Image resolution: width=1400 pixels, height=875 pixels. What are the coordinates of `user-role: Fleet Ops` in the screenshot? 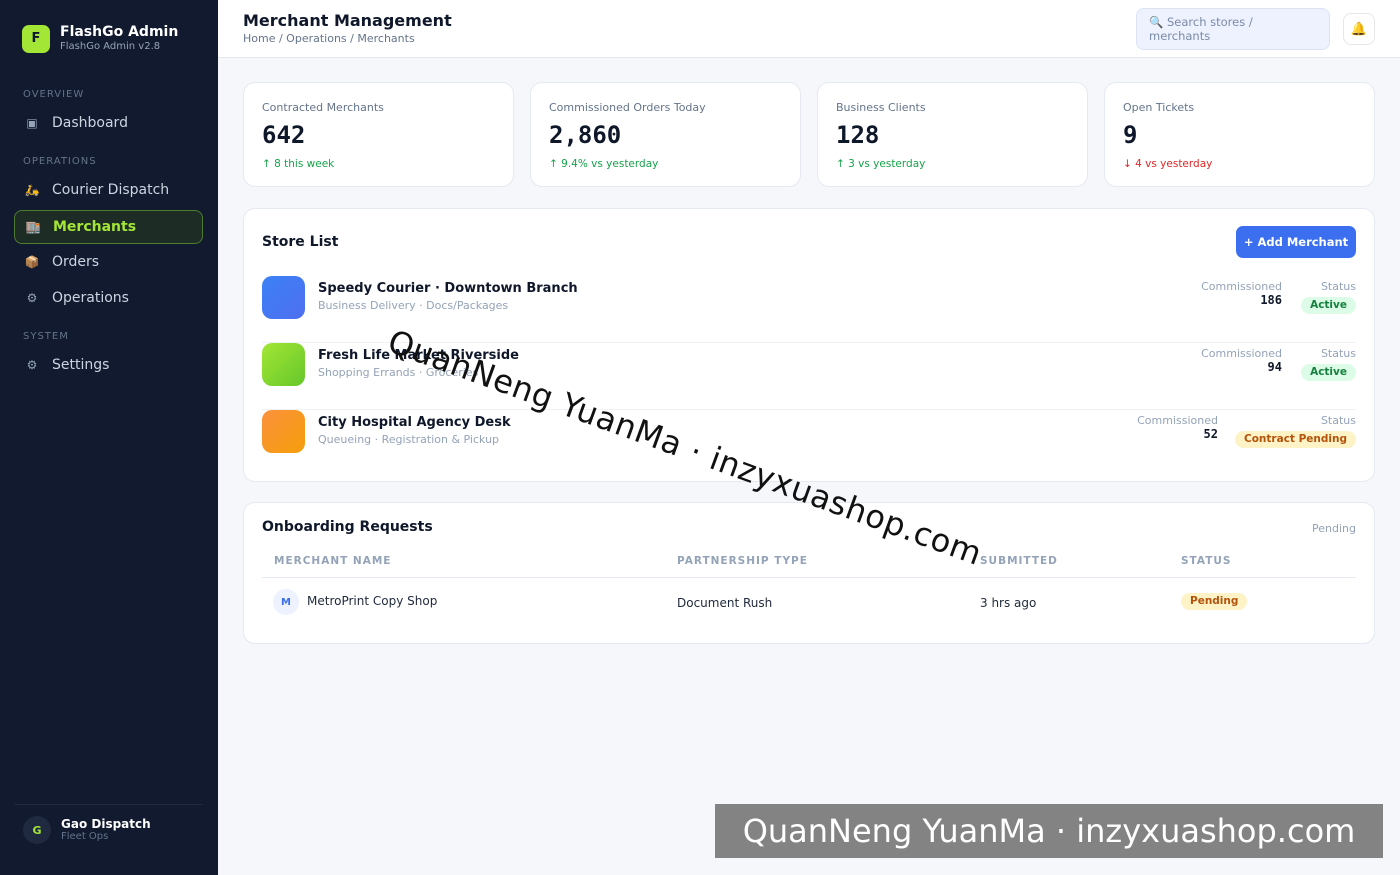 It's located at (85, 836).